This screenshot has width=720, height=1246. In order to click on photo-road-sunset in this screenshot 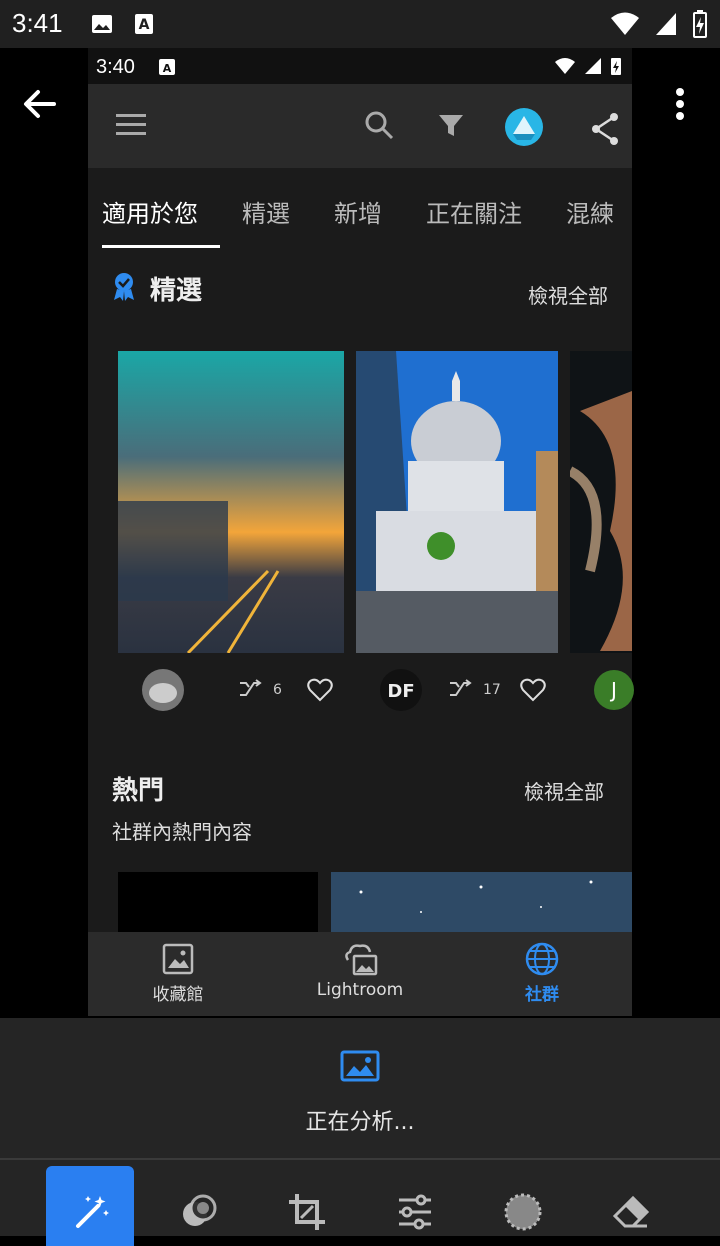, I will do `click(231, 502)`.